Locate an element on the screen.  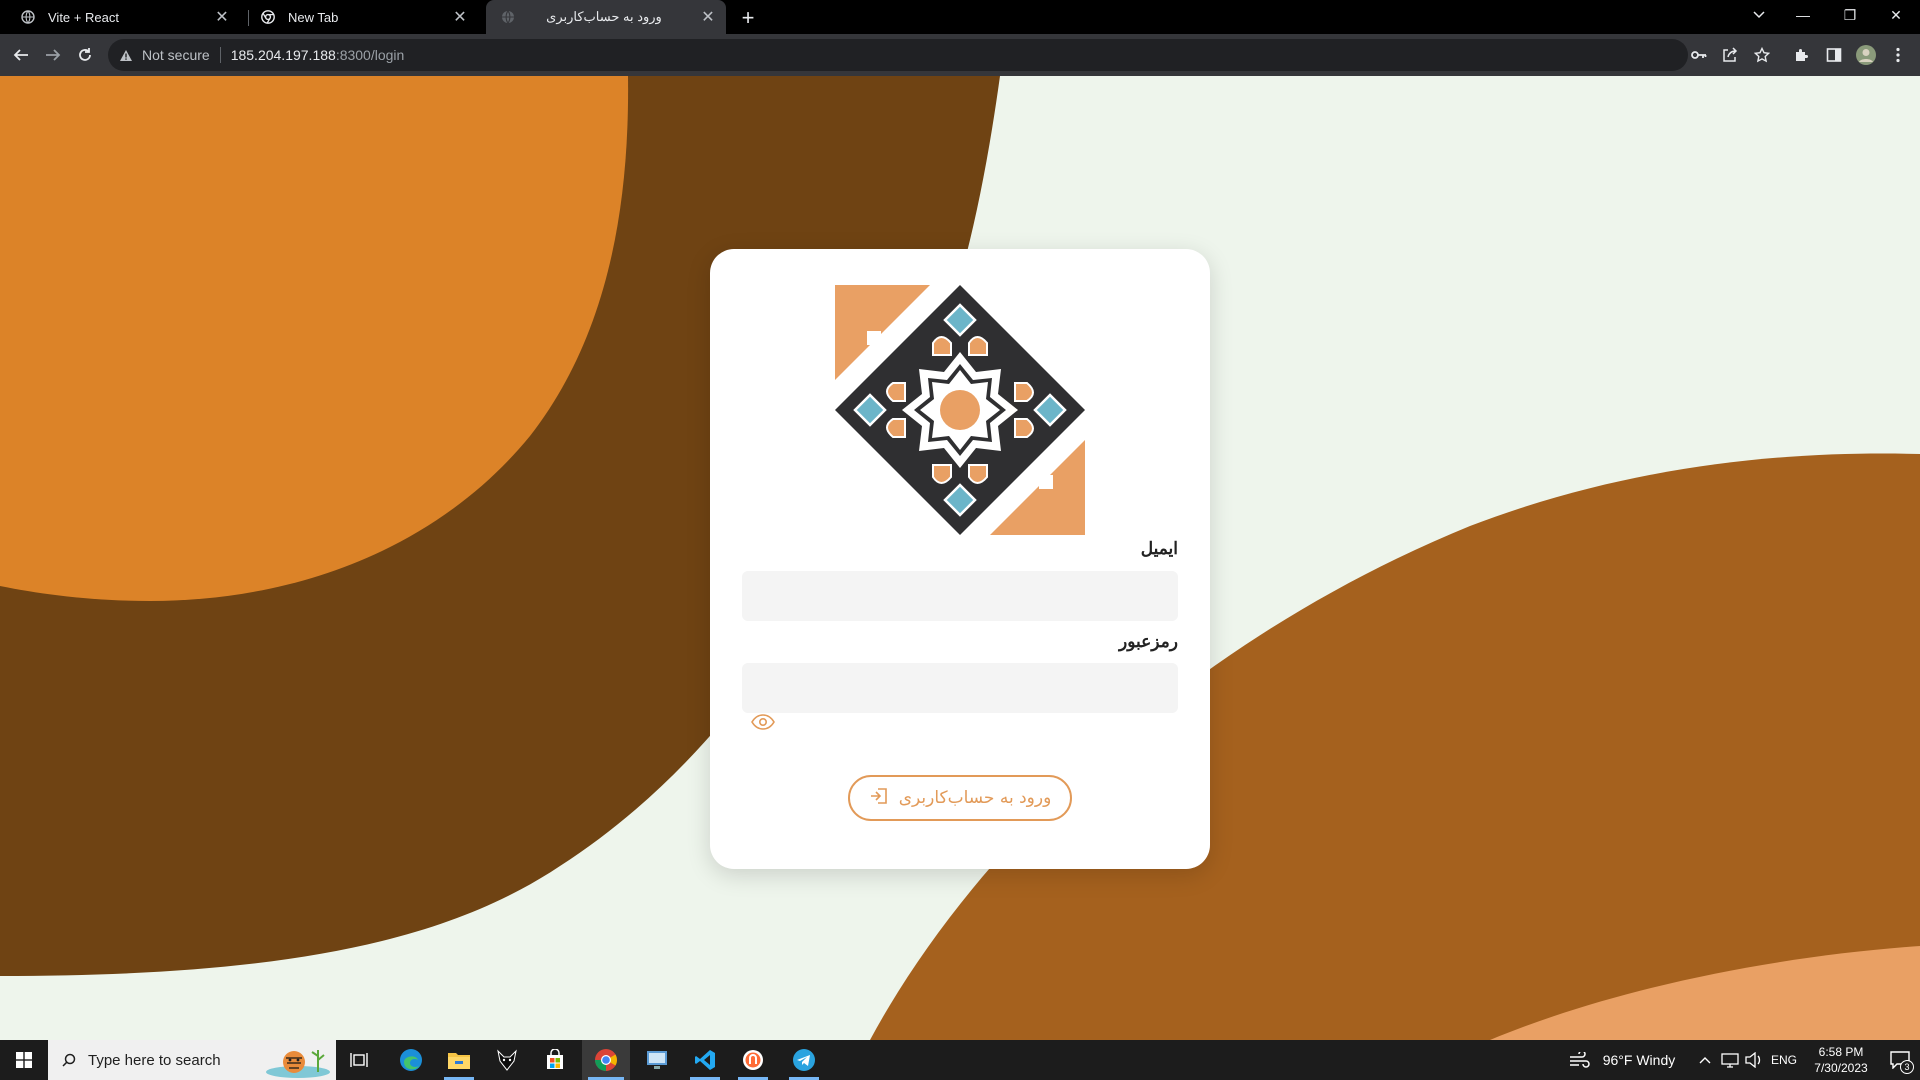
tab-new-tab: New Tab ✕ is located at coordinates (359, 17).